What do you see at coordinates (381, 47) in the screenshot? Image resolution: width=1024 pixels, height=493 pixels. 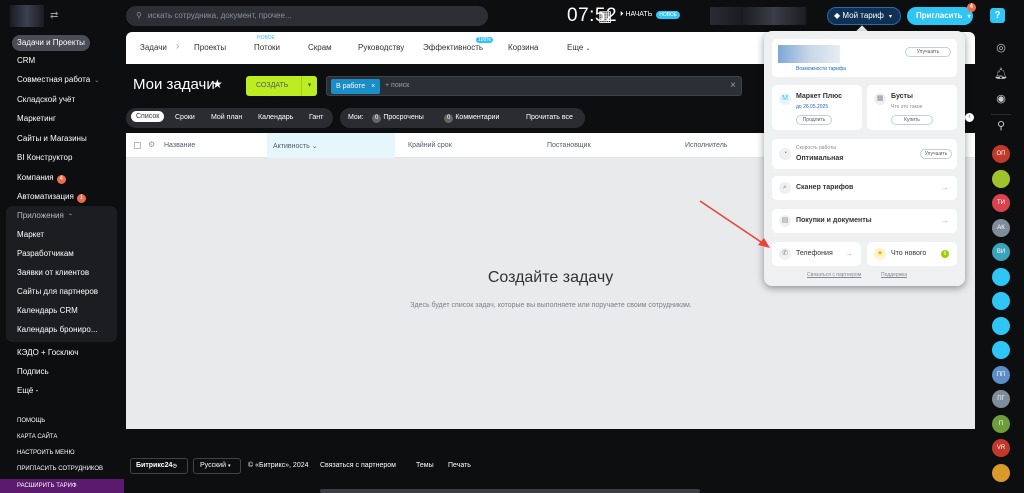 I see `nav-management: Руководству` at bounding box center [381, 47].